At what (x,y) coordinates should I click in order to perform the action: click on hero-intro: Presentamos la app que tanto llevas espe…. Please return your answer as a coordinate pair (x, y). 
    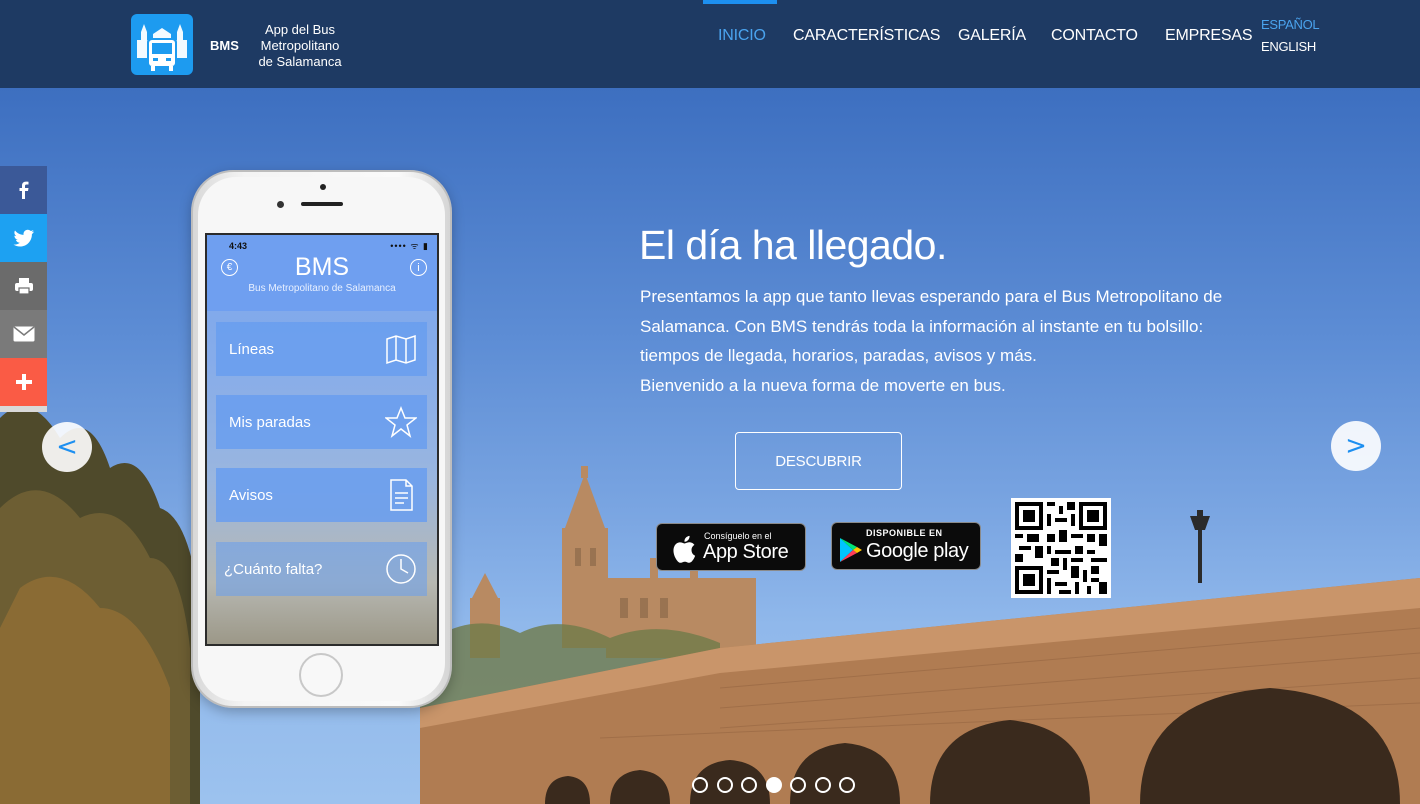
    Looking at the image, I should click on (940, 341).